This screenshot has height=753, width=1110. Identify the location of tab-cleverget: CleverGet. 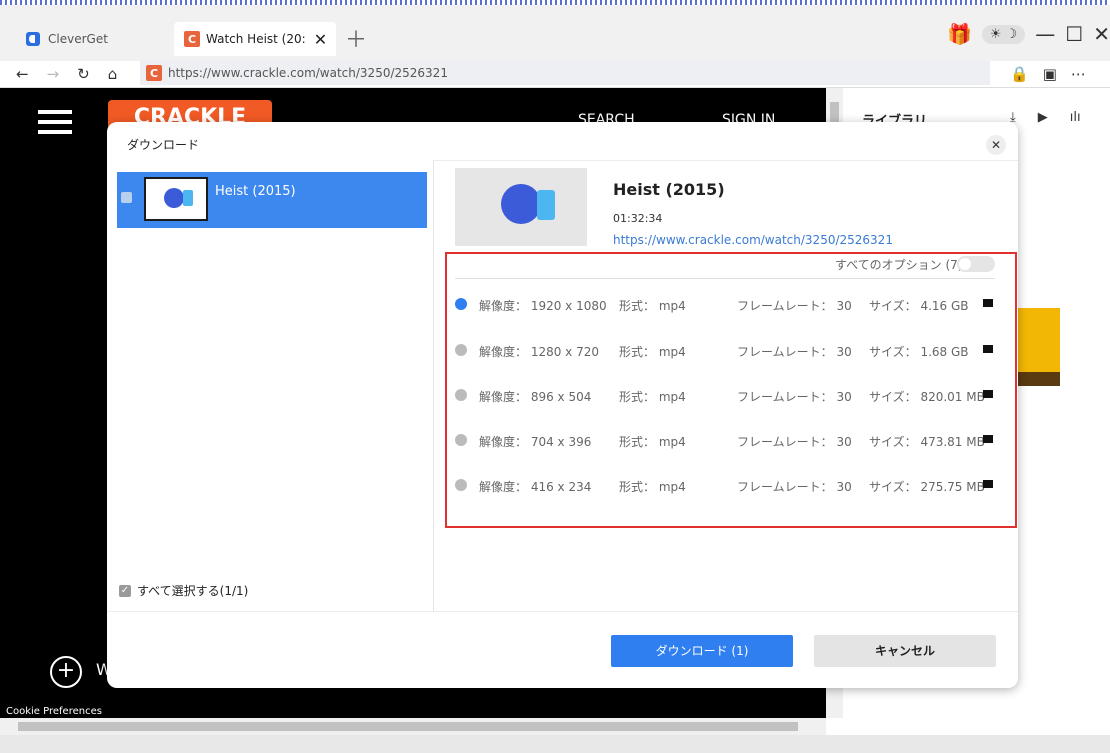
(89, 39).